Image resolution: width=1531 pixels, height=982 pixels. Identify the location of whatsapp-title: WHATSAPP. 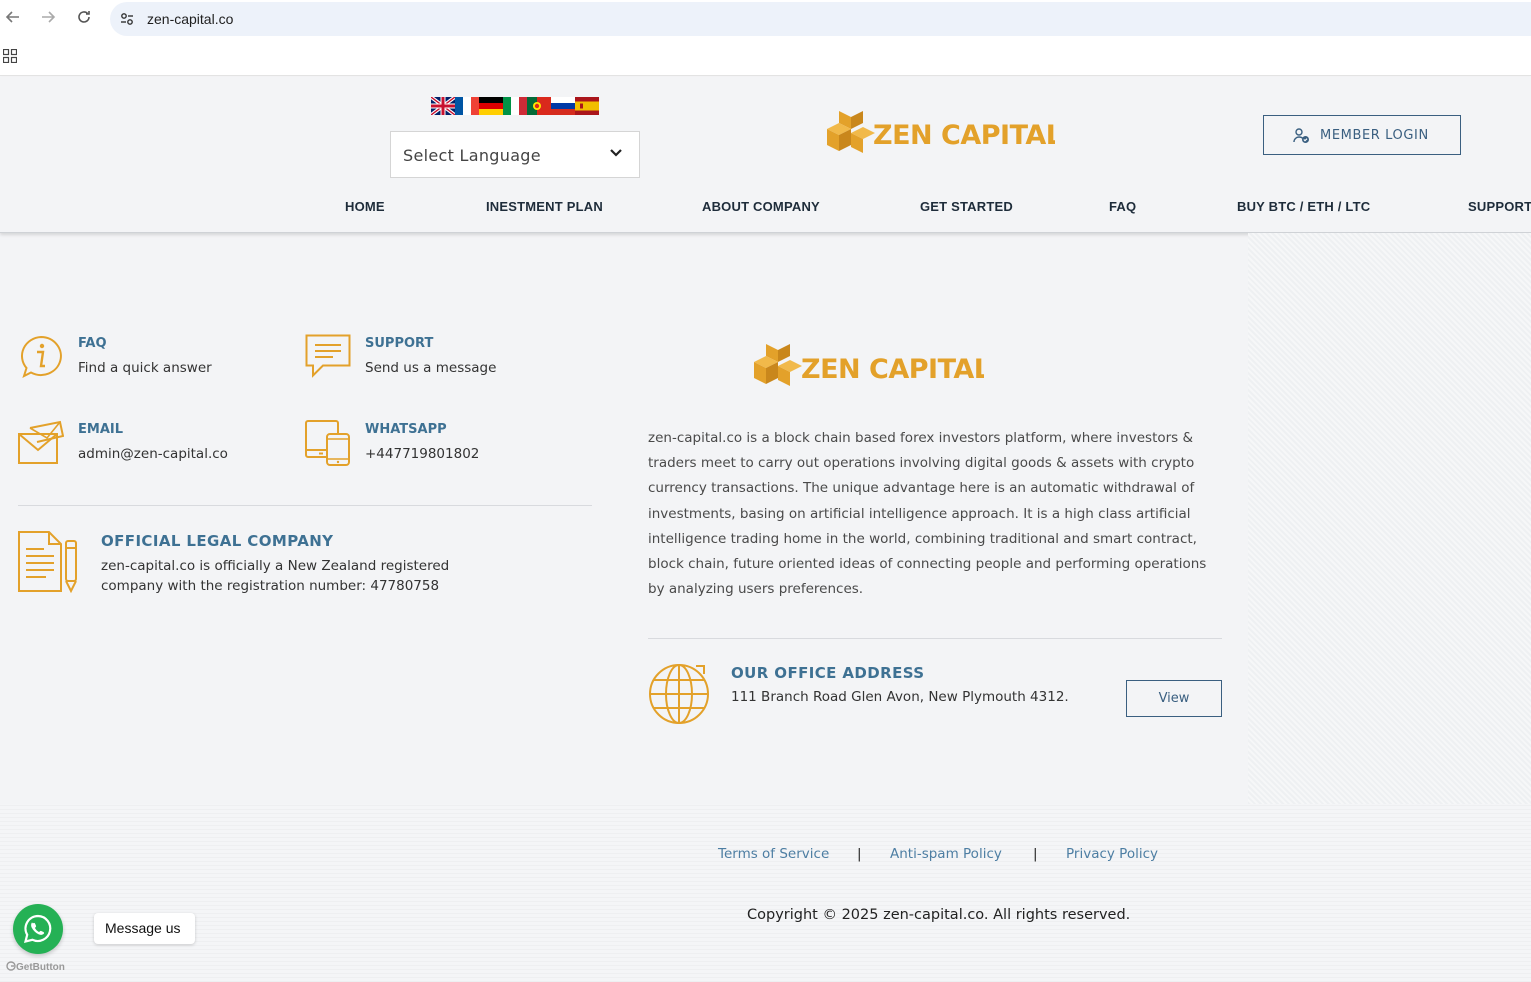
(406, 429).